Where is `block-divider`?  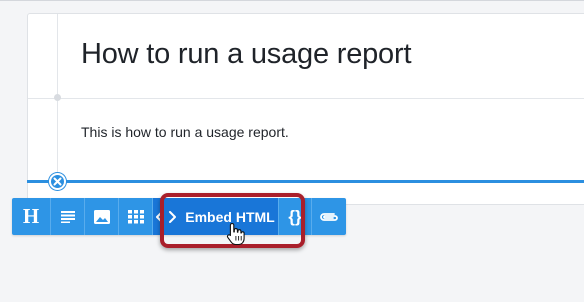
block-divider is located at coordinates (306, 98).